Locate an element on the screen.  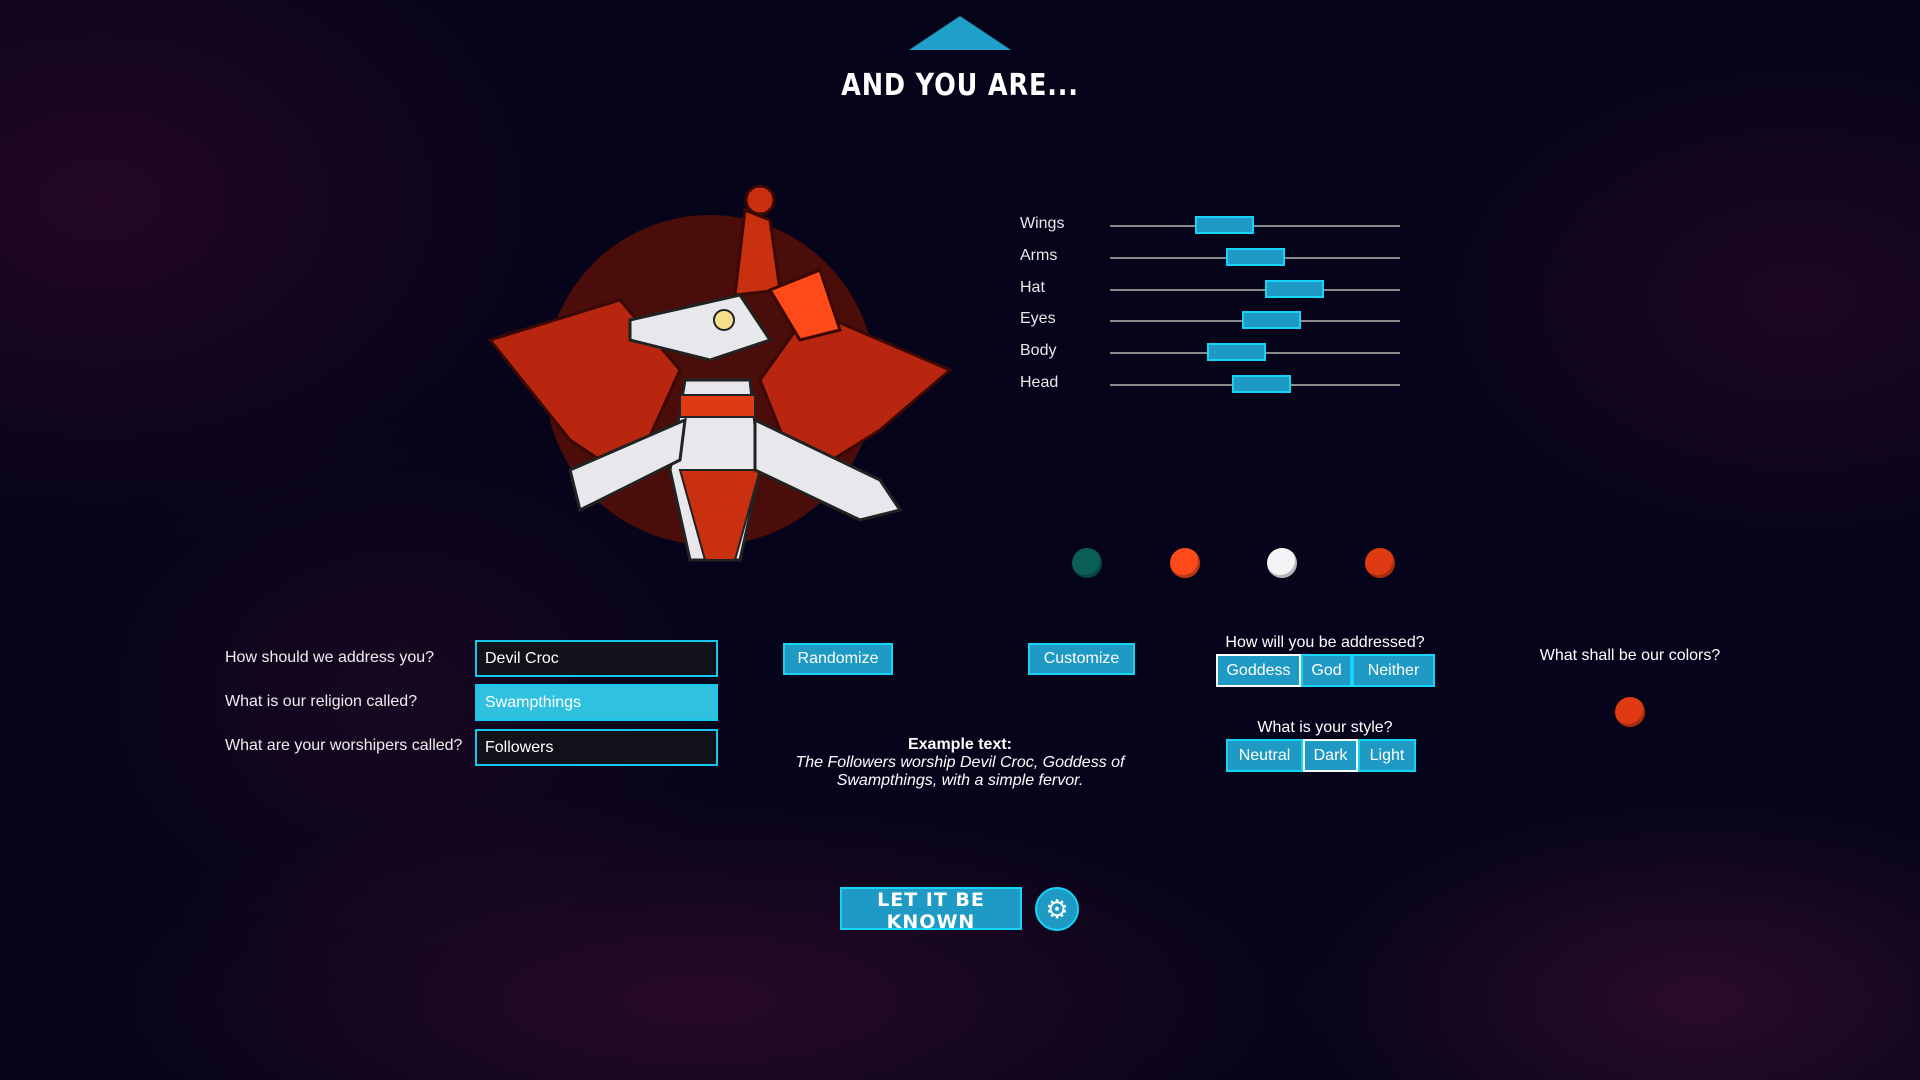
address-selector: Goddess God Neither is located at coordinates (1325, 670).